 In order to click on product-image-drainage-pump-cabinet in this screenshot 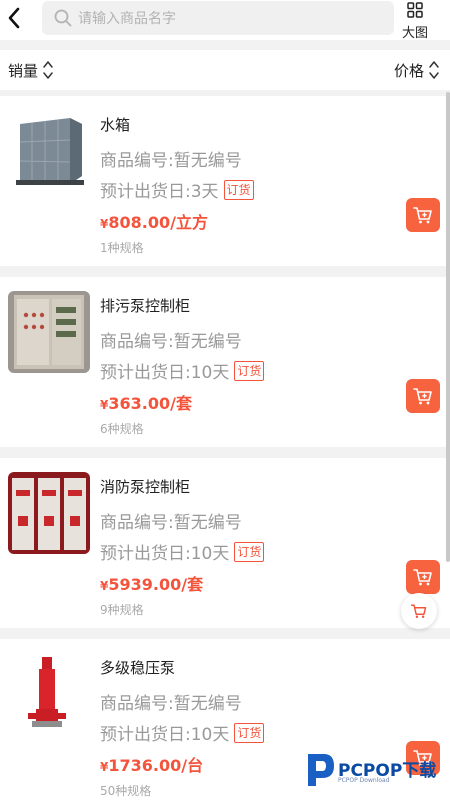, I will do `click(49, 332)`.